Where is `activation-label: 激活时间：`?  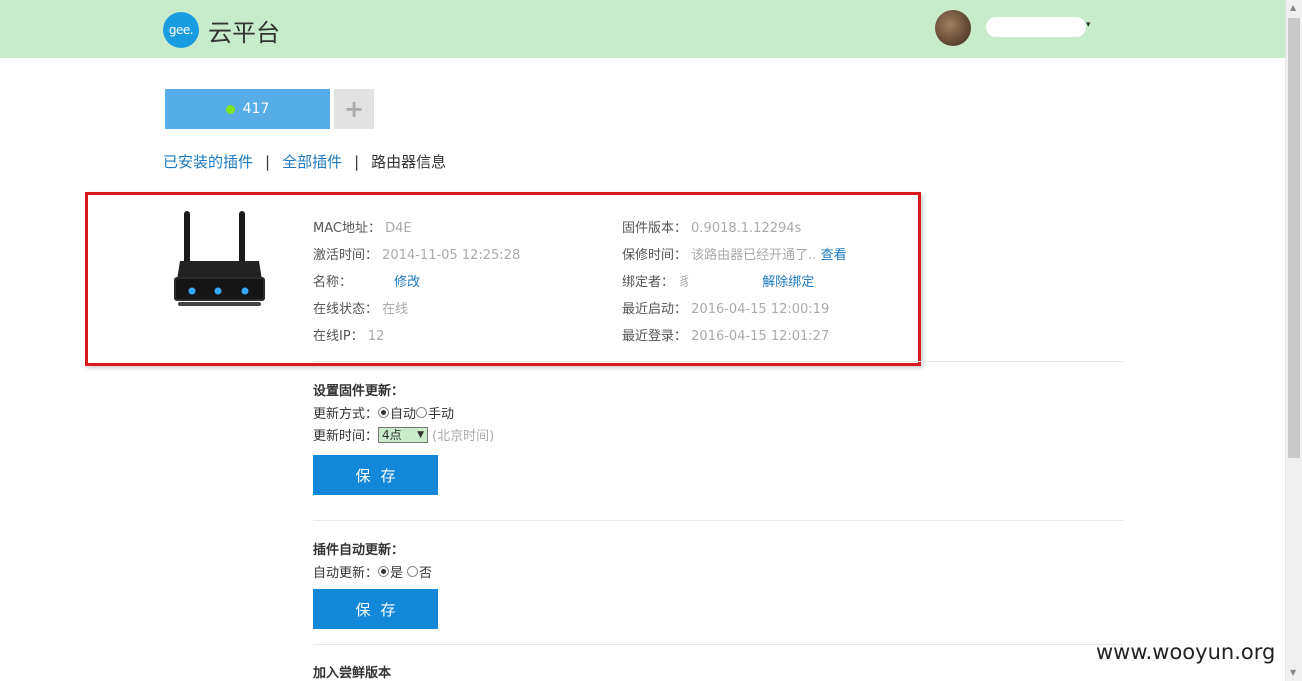
activation-label: 激活时间： is located at coordinates (346, 255).